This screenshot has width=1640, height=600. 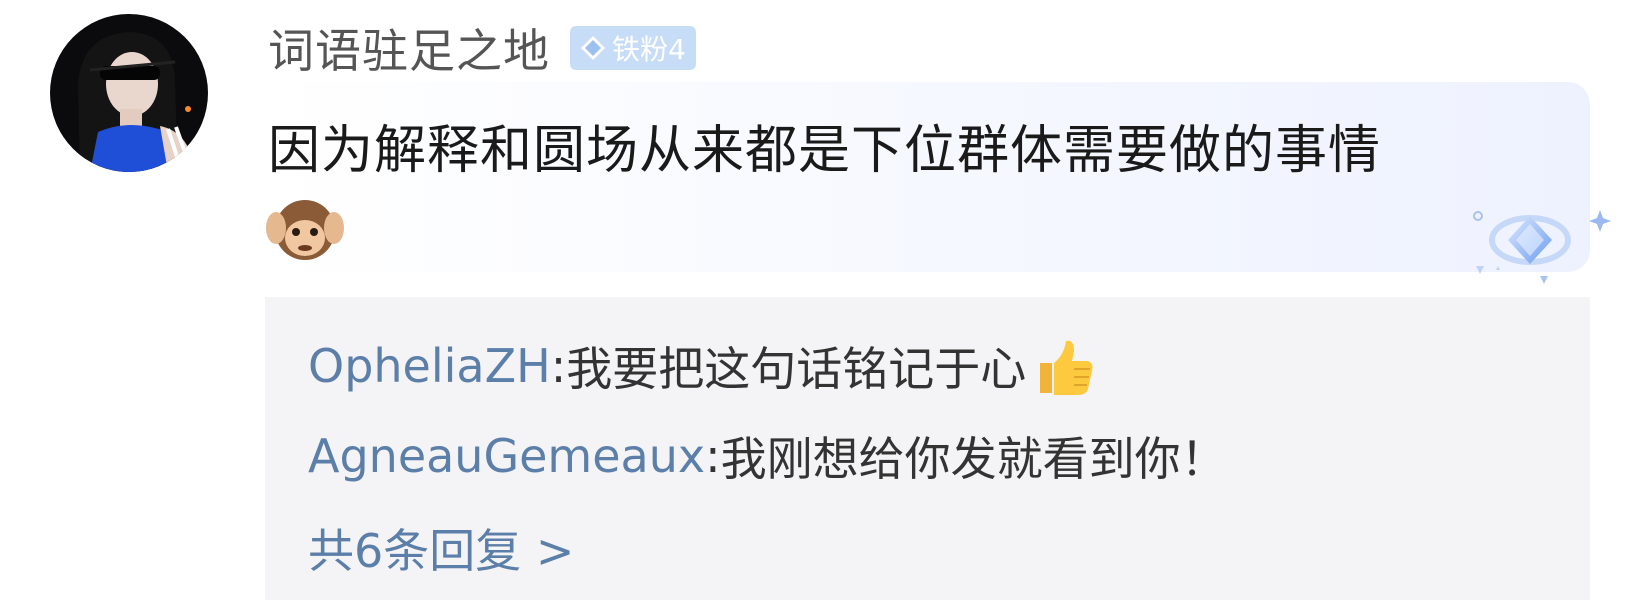 I want to click on reply-text: 我刚想给你发就看到你！, so click(x=973, y=459).